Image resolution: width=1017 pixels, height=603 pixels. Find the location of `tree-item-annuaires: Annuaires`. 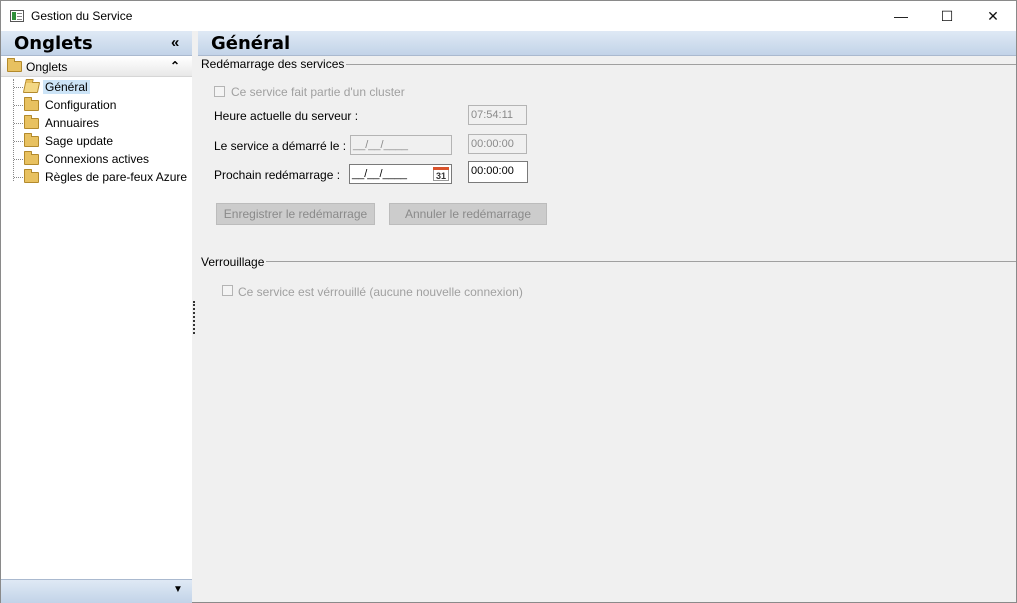

tree-item-annuaires: Annuaires is located at coordinates (103, 124).